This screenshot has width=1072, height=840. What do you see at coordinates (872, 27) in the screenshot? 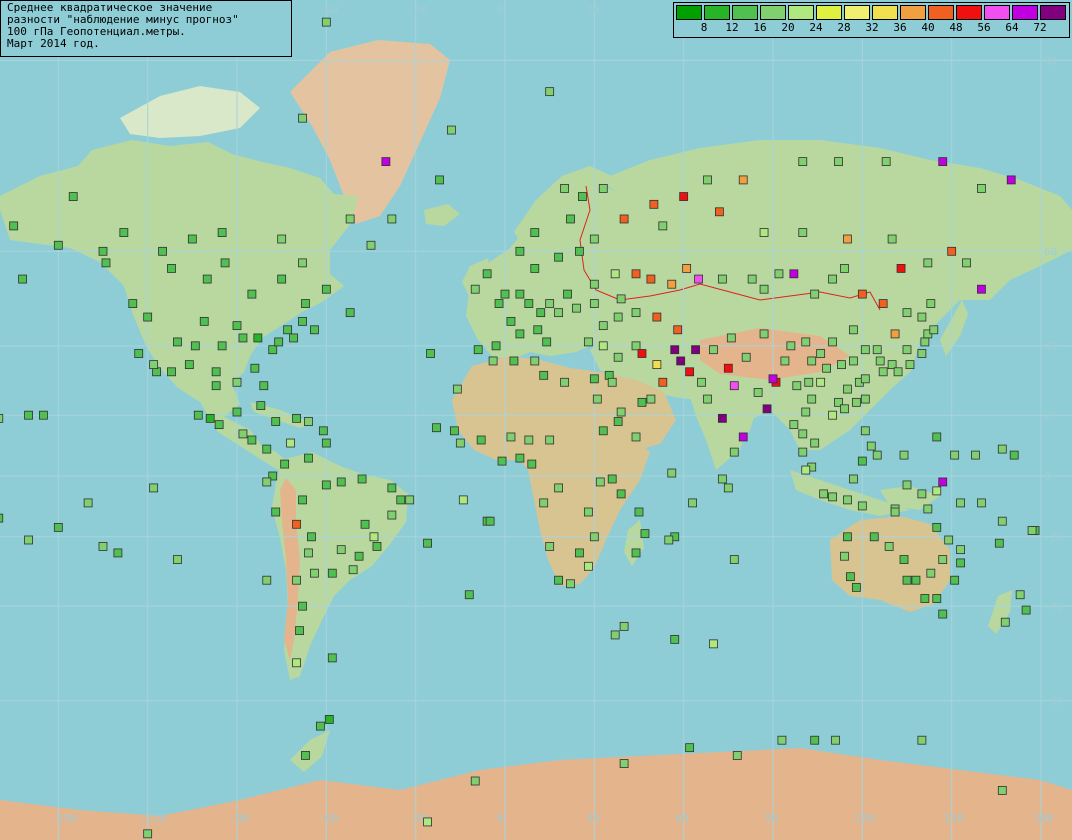
I see `legend-label: 32` at bounding box center [872, 27].